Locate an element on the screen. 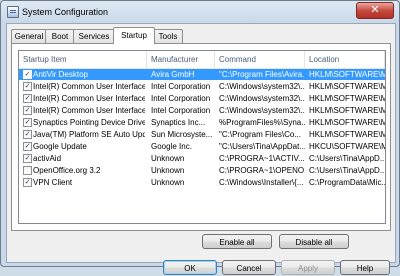 The width and height of the screenshot is (400, 276). help-button: Help is located at coordinates (365, 267).